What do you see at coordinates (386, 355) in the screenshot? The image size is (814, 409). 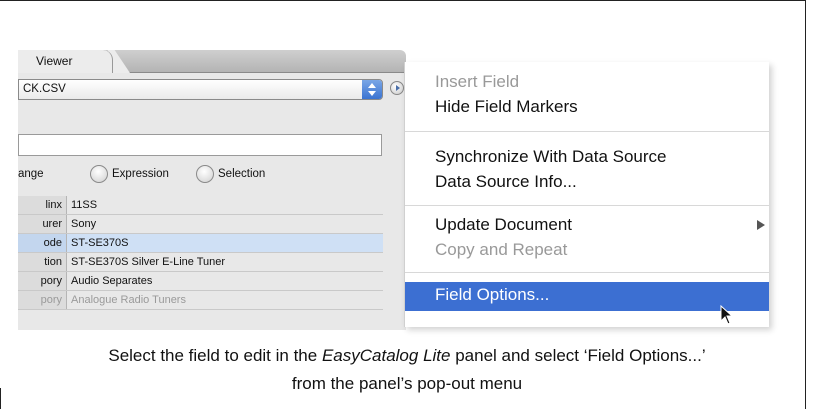 I see `caption-emphasis: EasyCatalog Lite` at bounding box center [386, 355].